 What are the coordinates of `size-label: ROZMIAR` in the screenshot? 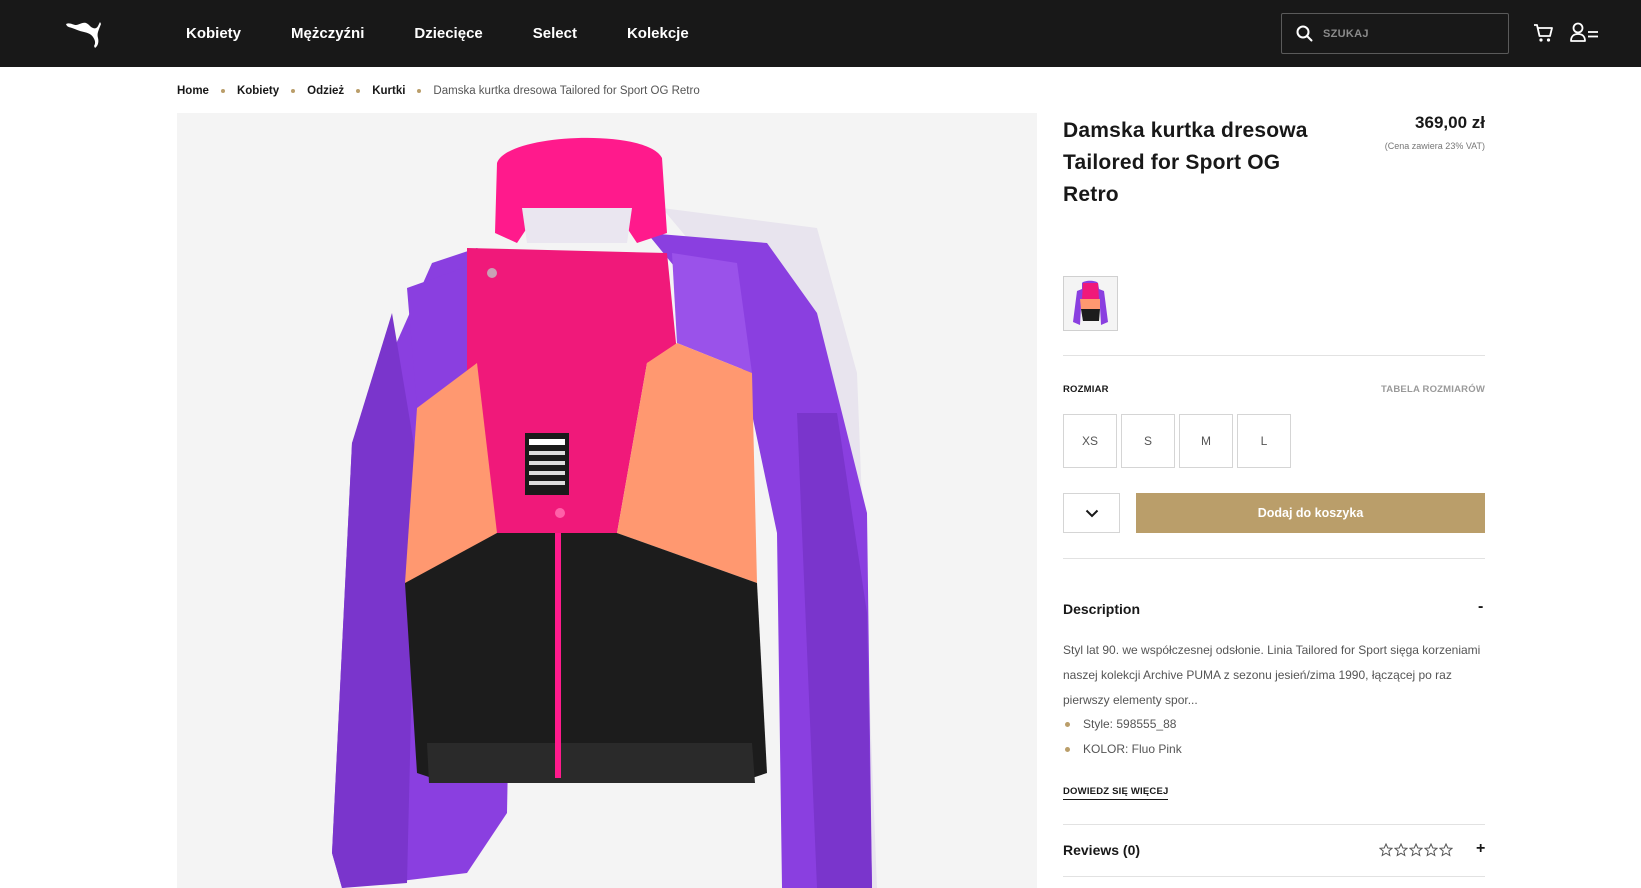 It's located at (1086, 389).